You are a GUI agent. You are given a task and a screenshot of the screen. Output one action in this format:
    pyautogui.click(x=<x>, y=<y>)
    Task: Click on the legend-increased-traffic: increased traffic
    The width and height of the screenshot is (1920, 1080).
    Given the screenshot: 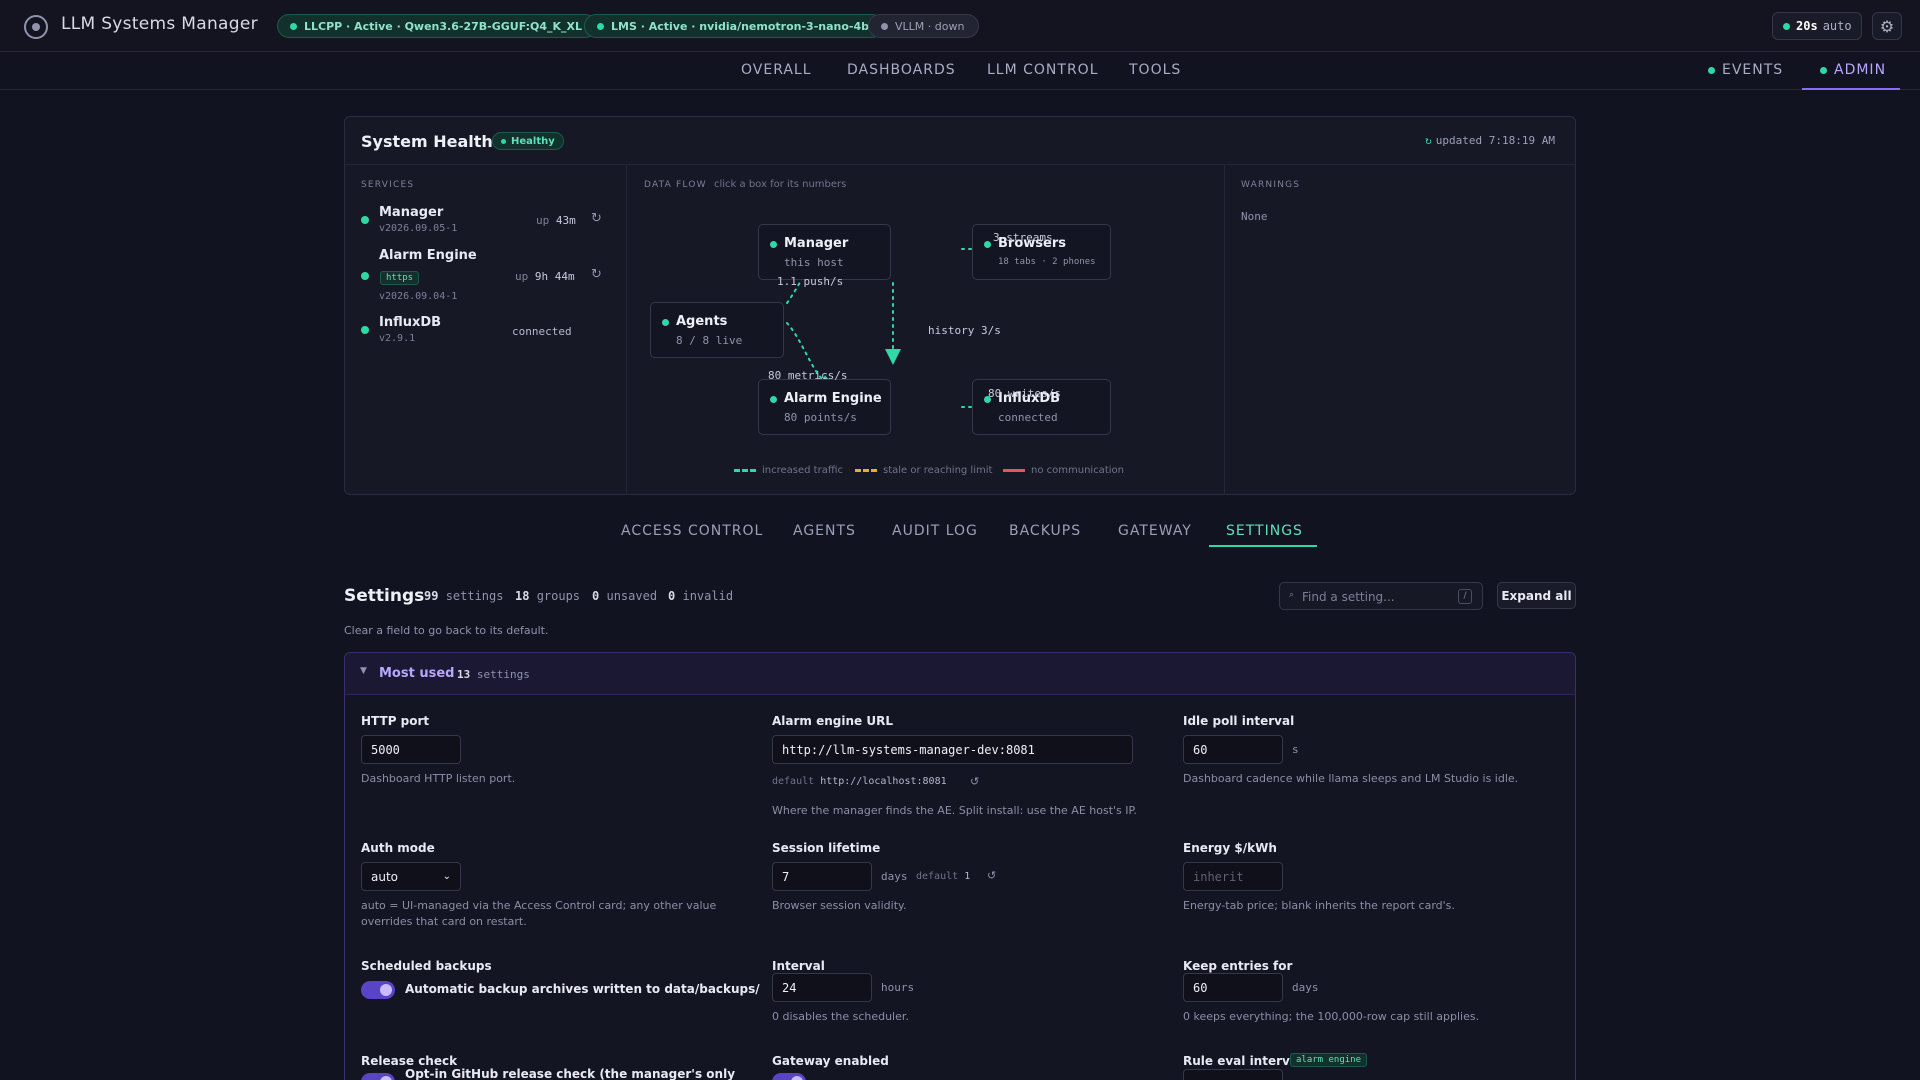 What is the action you would take?
    pyautogui.click(x=788, y=470)
    